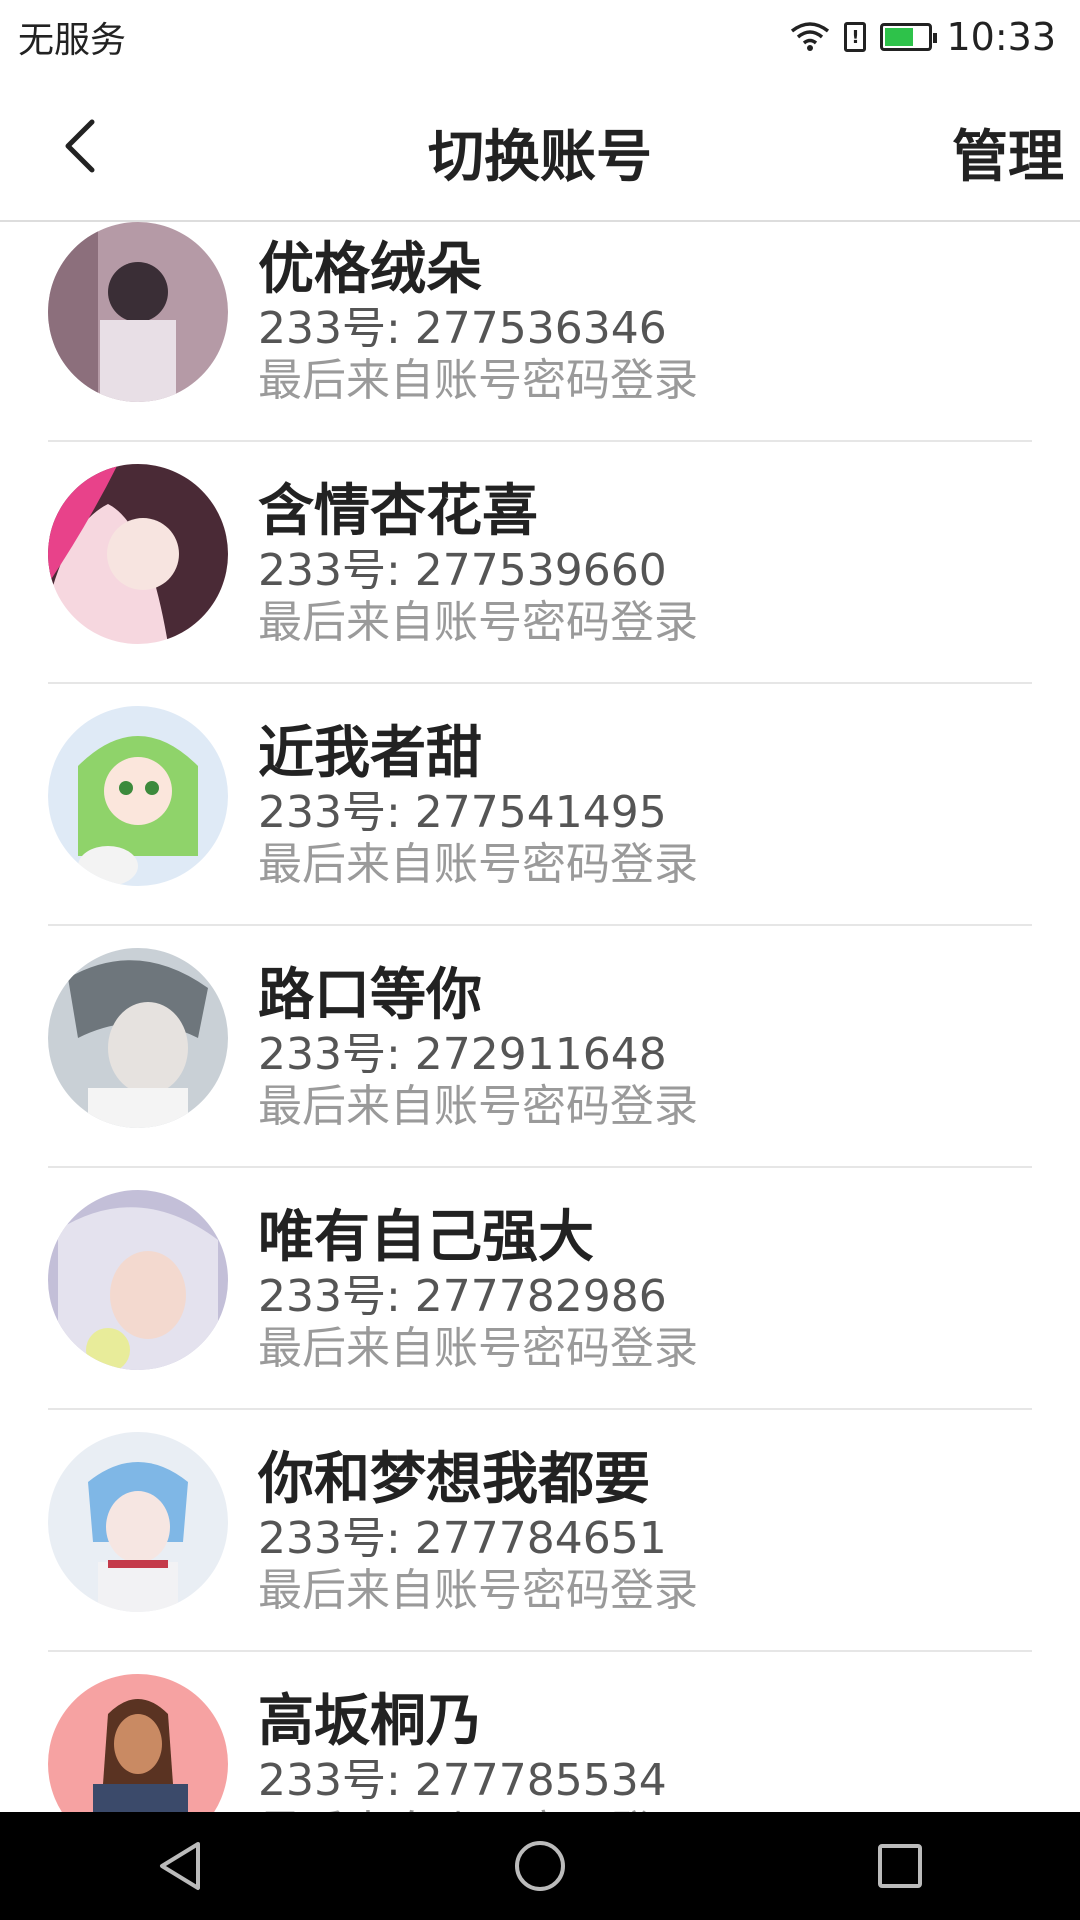 The height and width of the screenshot is (1920, 1080). Describe the element at coordinates (540, 37) in the screenshot. I see `status-bar: 无服务 ! 10:33` at that location.